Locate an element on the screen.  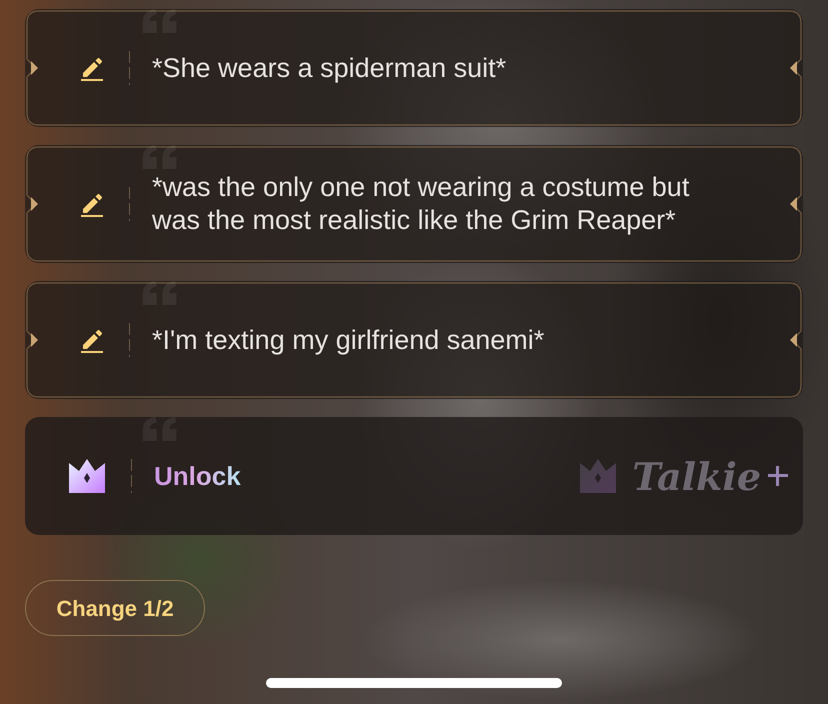
suggestion-text: *was the only one not wearing a costume but was the most realistic like the Grim Reaper* is located at coordinates (421, 204).